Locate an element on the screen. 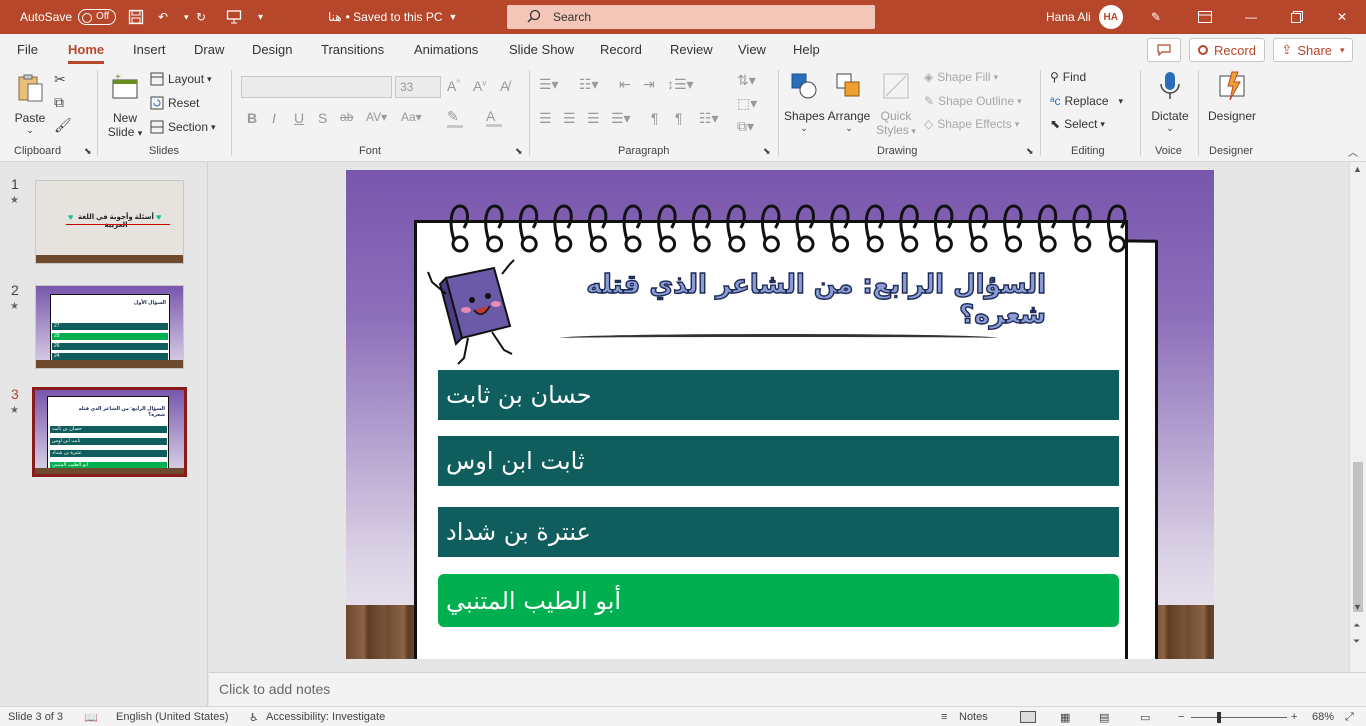 The image size is (1366, 726). pen-icon: ✎ is located at coordinates (1156, 17).